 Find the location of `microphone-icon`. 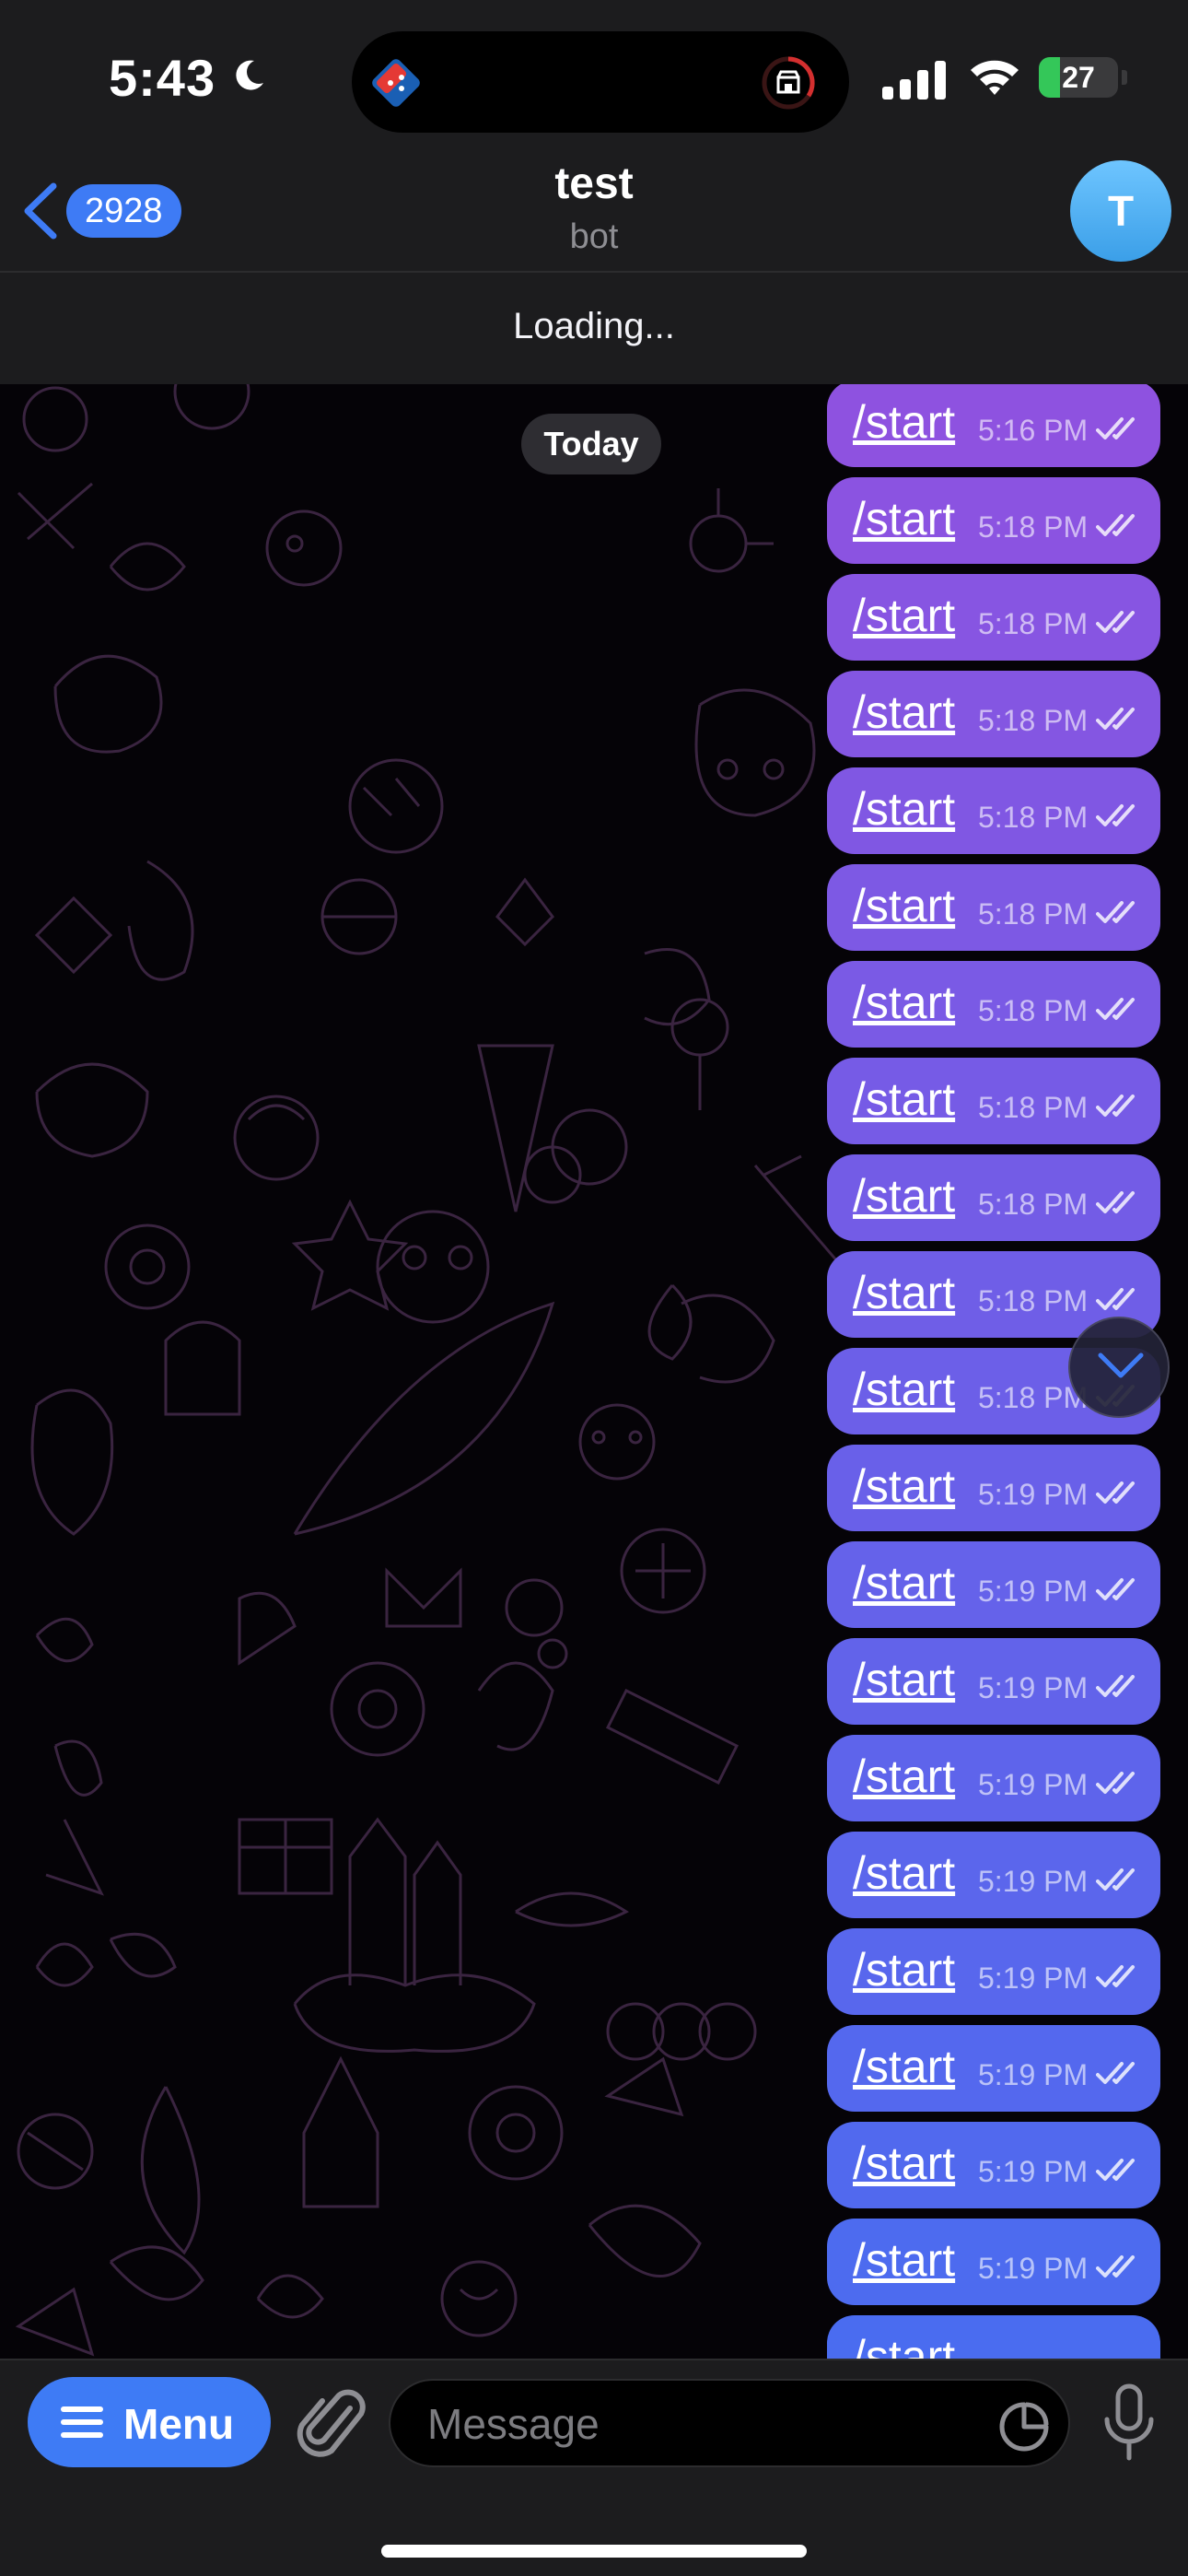

microphone-icon is located at coordinates (1129, 2422).